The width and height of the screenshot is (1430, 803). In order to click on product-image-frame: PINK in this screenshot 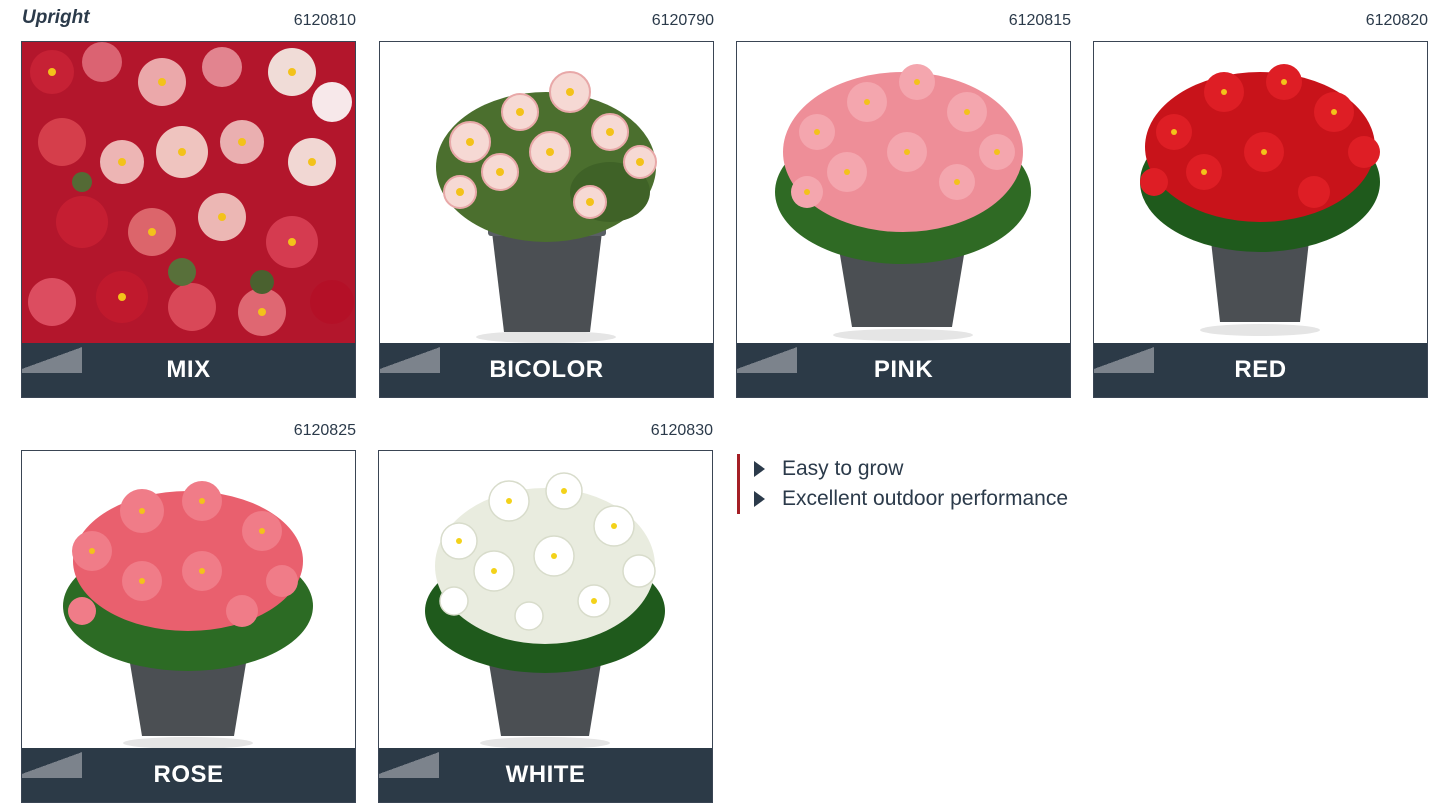, I will do `click(903, 219)`.